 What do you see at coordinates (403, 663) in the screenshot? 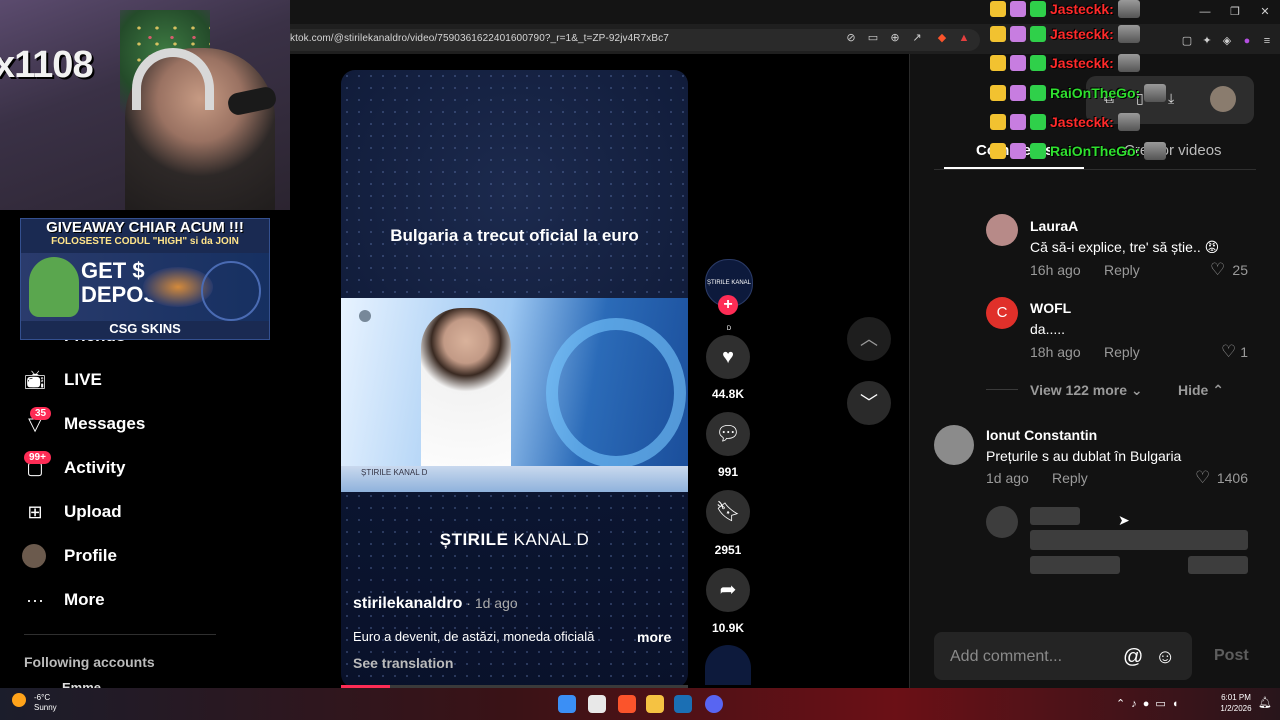
I see `see-translation-link: See translation` at bounding box center [403, 663].